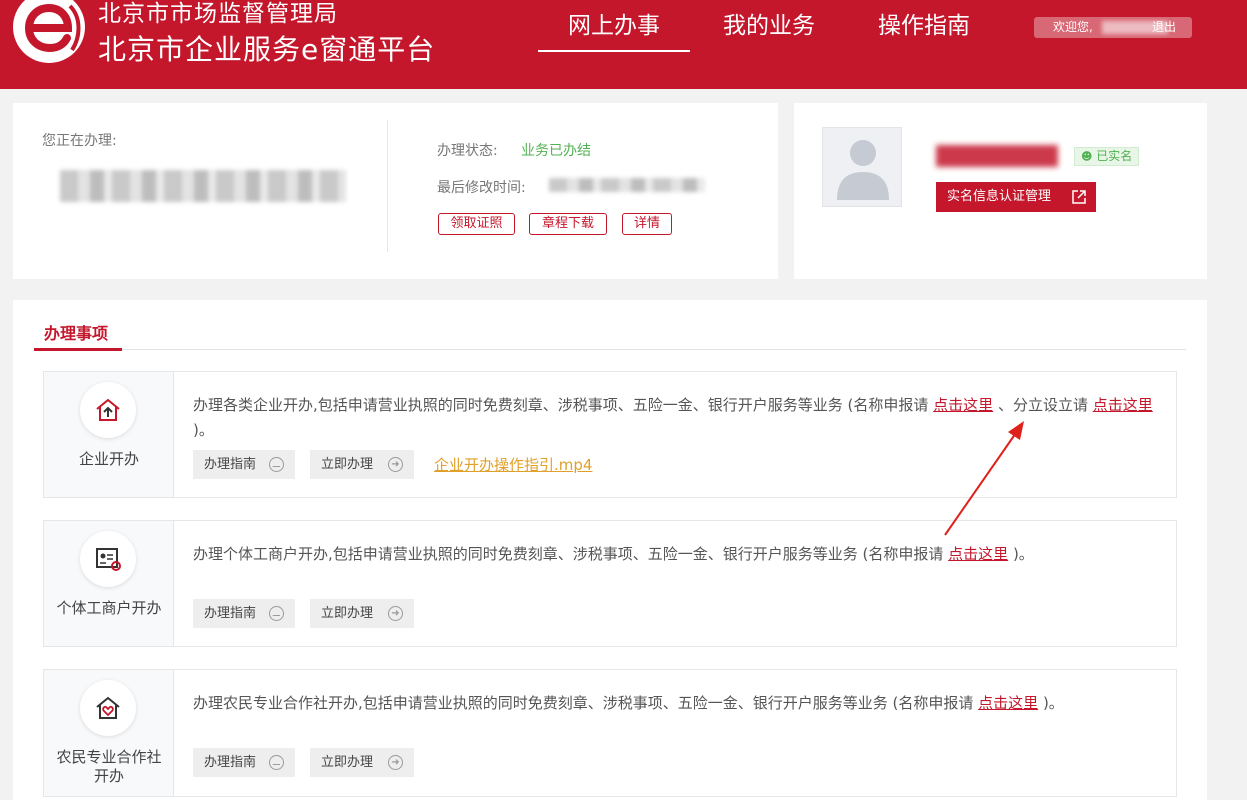 The width and height of the screenshot is (1247, 800). Describe the element at coordinates (1073, 27) in the screenshot. I see `welcome-text: 欢迎您,` at that location.